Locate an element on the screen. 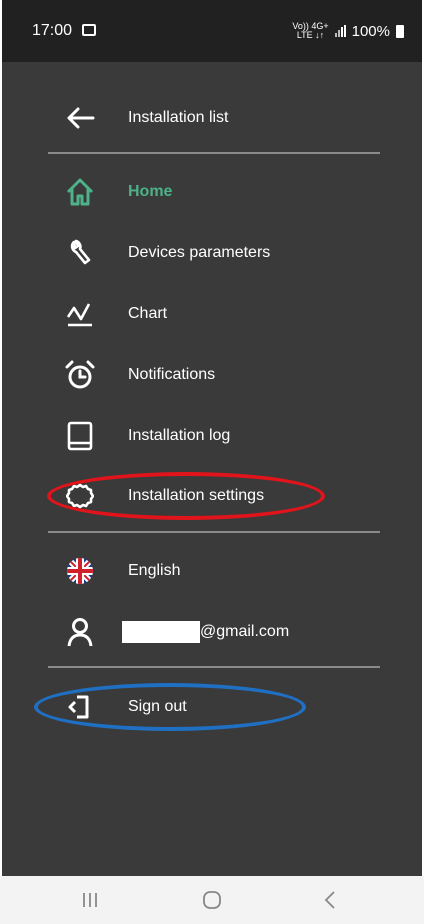  network-indicator: Vo)) 4G+ LTE ↓↑ is located at coordinates (310, 31).